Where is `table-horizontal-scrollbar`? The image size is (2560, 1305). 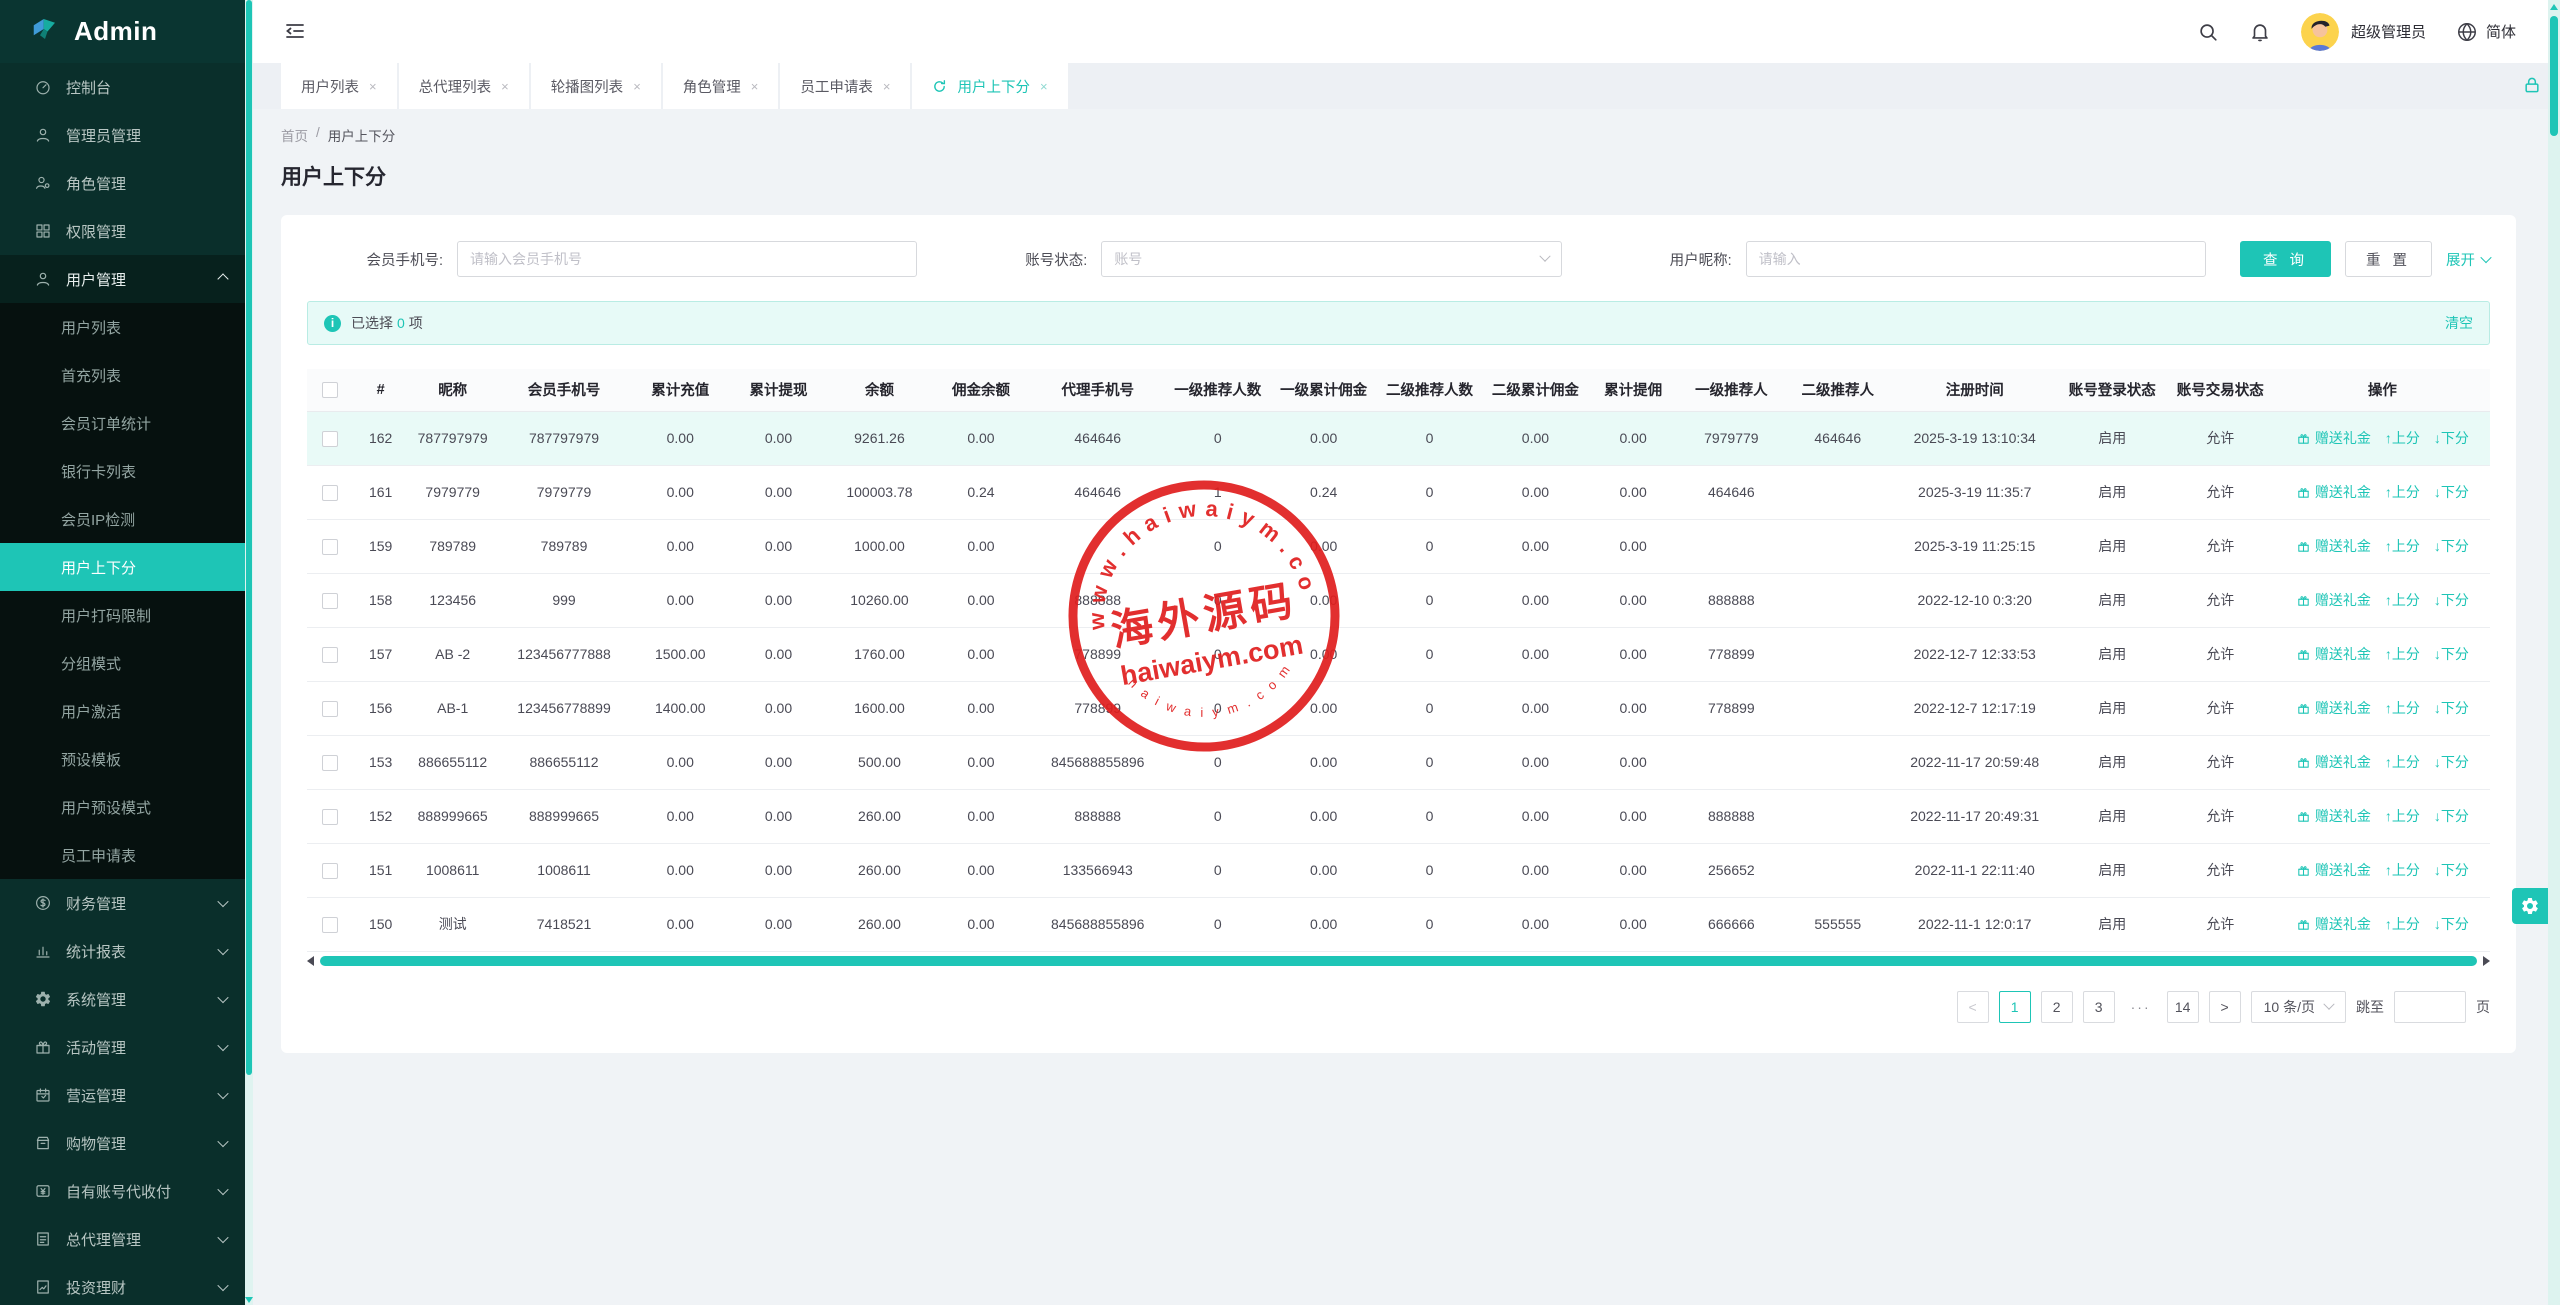
table-horizontal-scrollbar is located at coordinates (1398, 961).